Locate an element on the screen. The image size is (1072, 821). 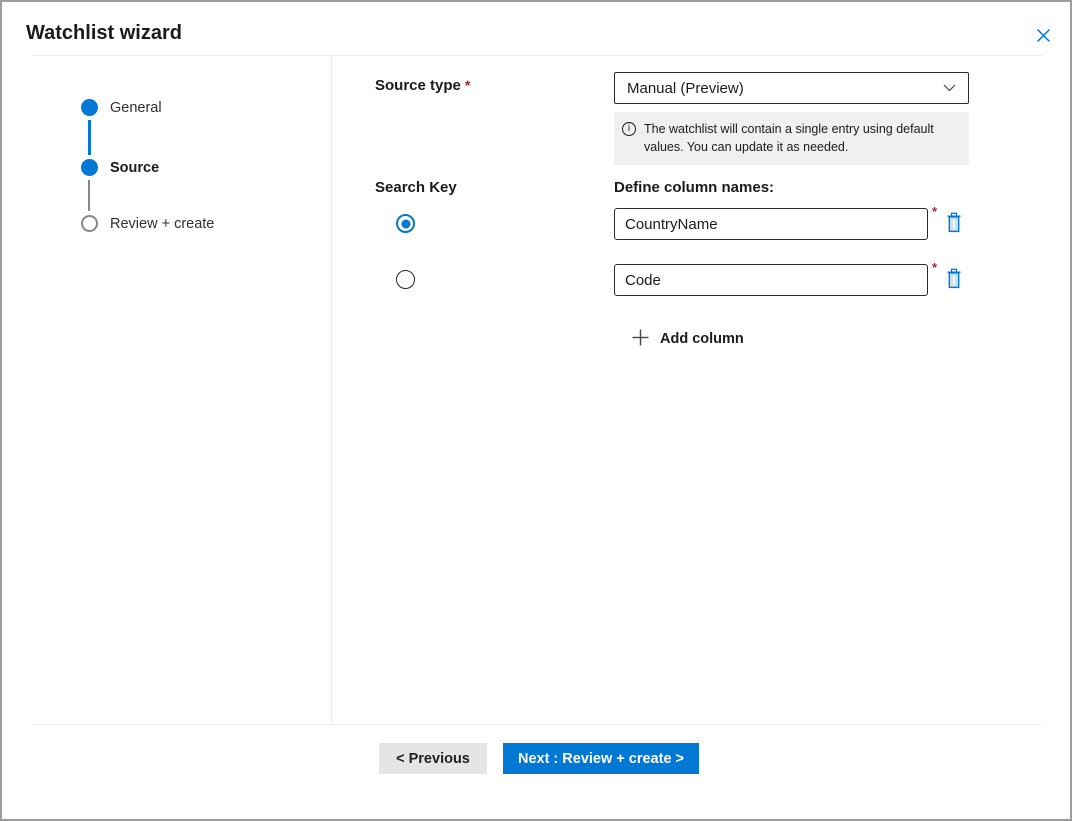
add-column-label: Add column is located at coordinates (702, 339).